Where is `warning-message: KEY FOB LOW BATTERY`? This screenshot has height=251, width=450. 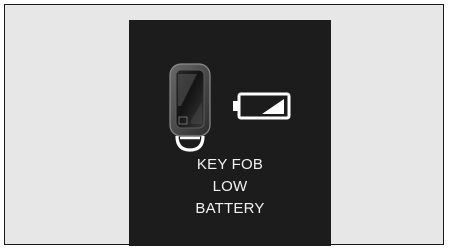
warning-message: KEY FOB LOW BATTERY is located at coordinates (230, 187).